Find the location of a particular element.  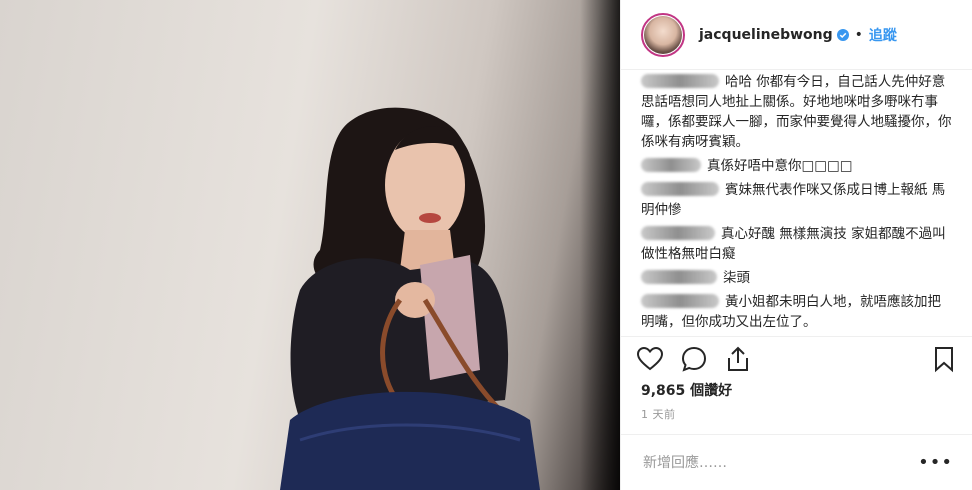

avatar-image is located at coordinates (663, 34).